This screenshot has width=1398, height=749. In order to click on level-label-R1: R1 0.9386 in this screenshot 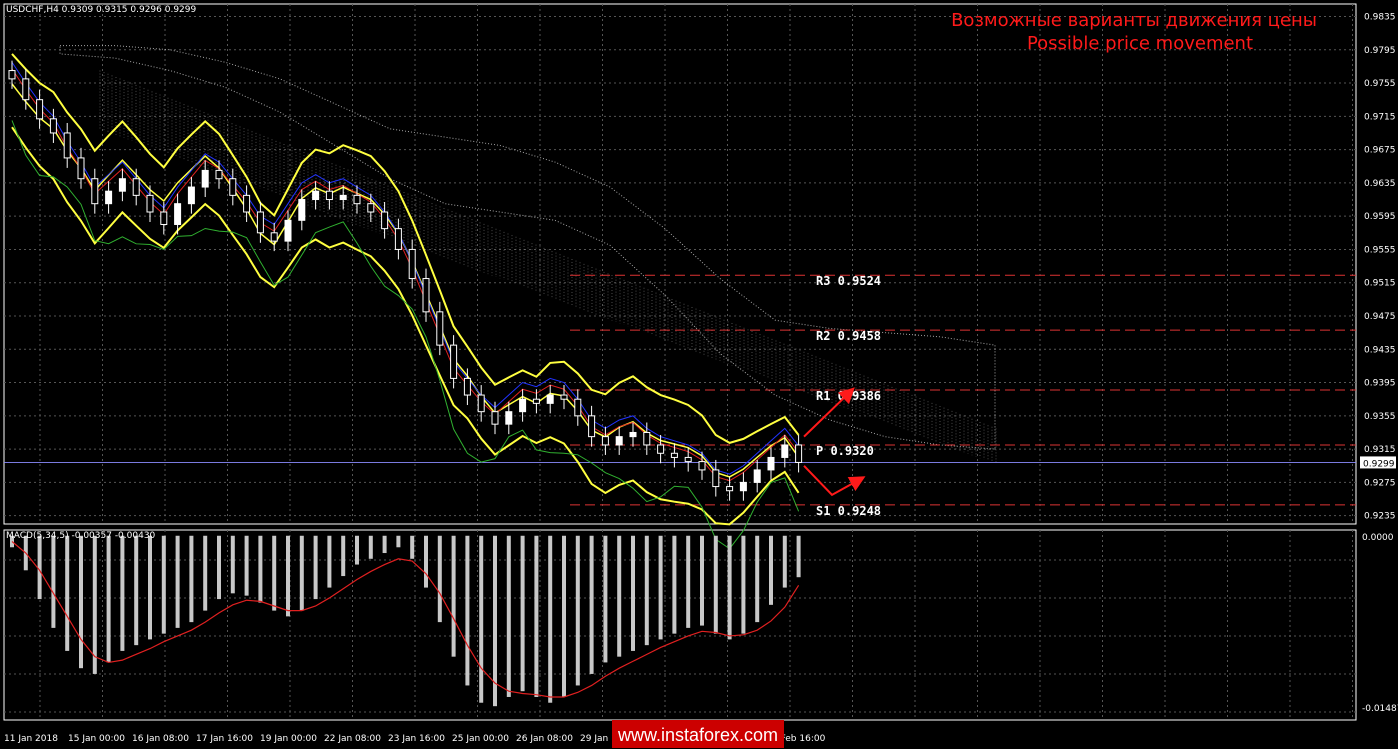, I will do `click(848, 396)`.